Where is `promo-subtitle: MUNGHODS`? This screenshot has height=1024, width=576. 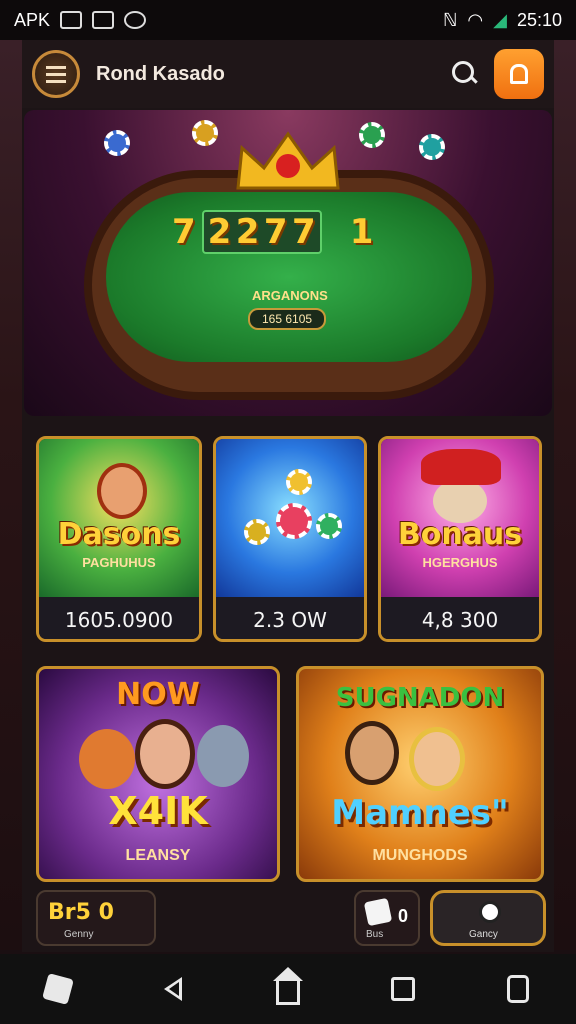 promo-subtitle: MUNGHODS is located at coordinates (420, 855).